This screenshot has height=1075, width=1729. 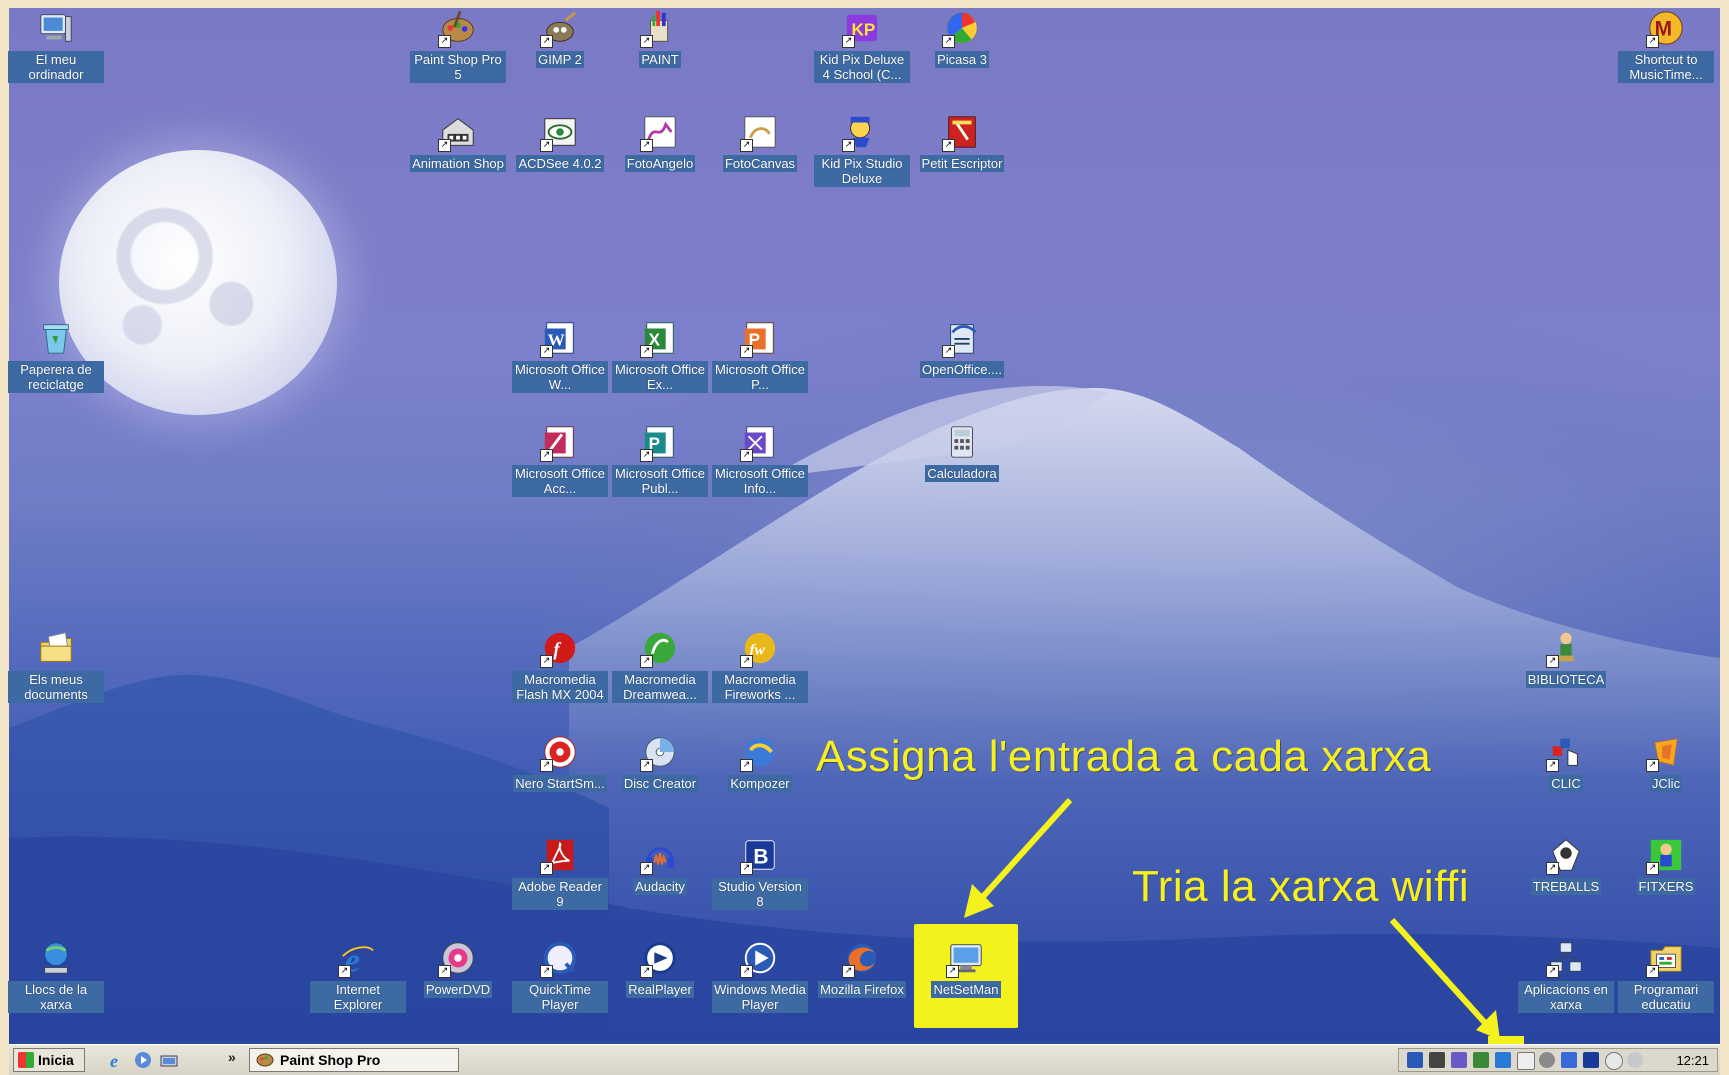 I want to click on annotation-arrows, so click(x=1232, y=918).